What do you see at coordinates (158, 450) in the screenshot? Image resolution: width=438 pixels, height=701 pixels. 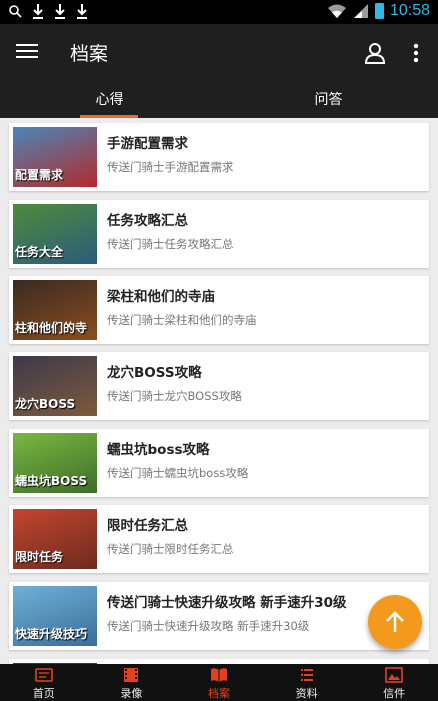 I see `item-title: 蠕虫坑boss攻略` at bounding box center [158, 450].